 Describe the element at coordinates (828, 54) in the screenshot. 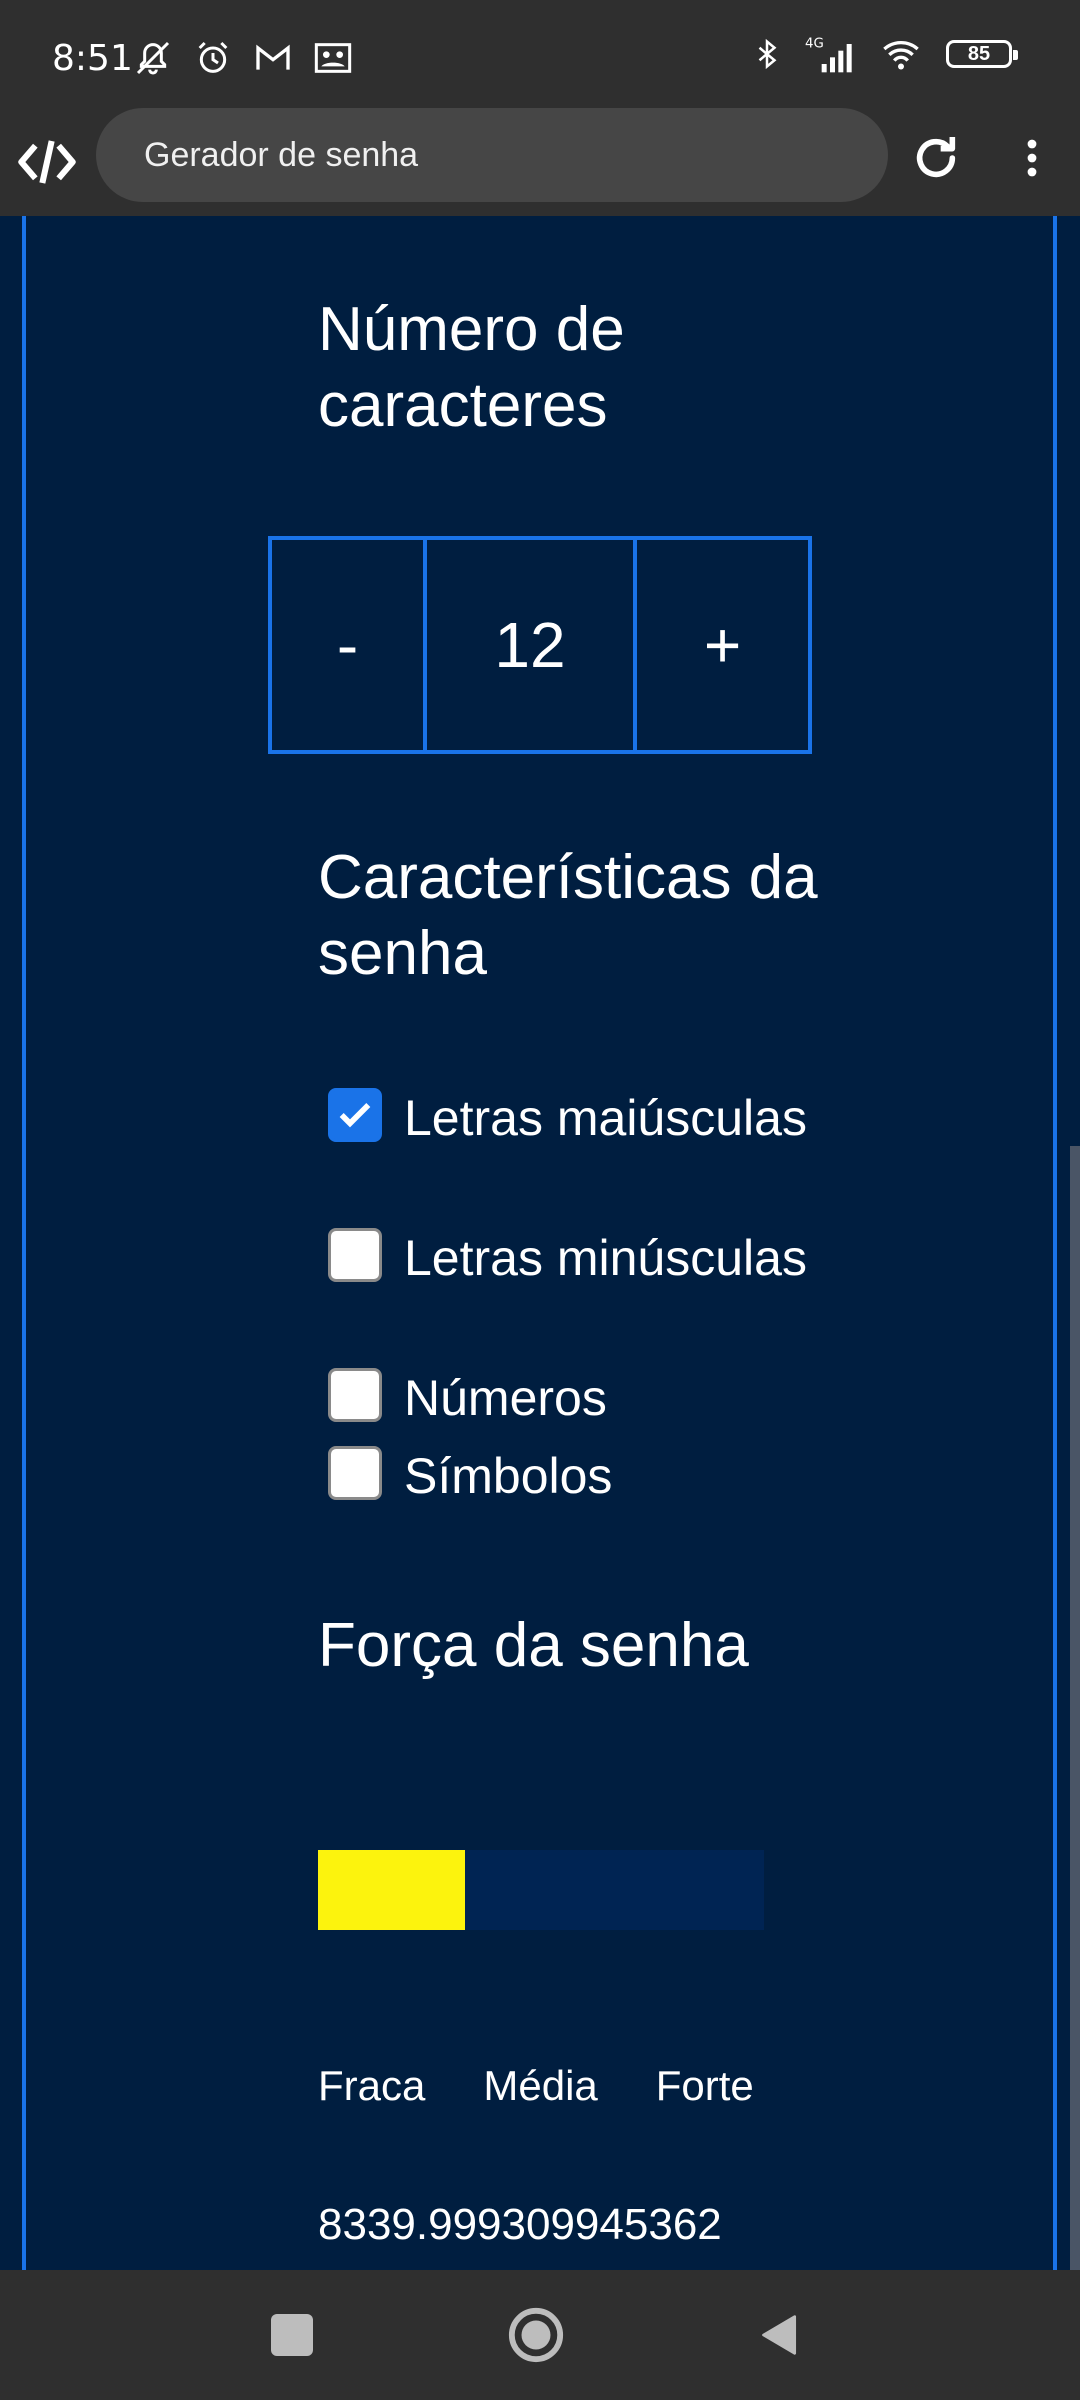

I see `signal-icon: 4G` at that location.